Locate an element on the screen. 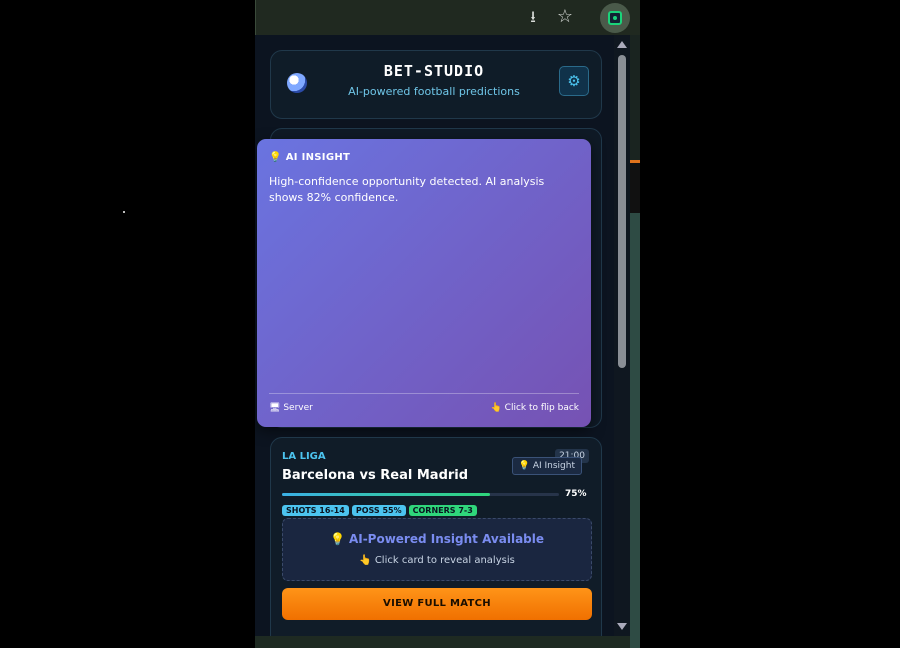  stat-chips: SHOTS 16-14 POSS 55% CORNERS 7-3 is located at coordinates (379, 510).